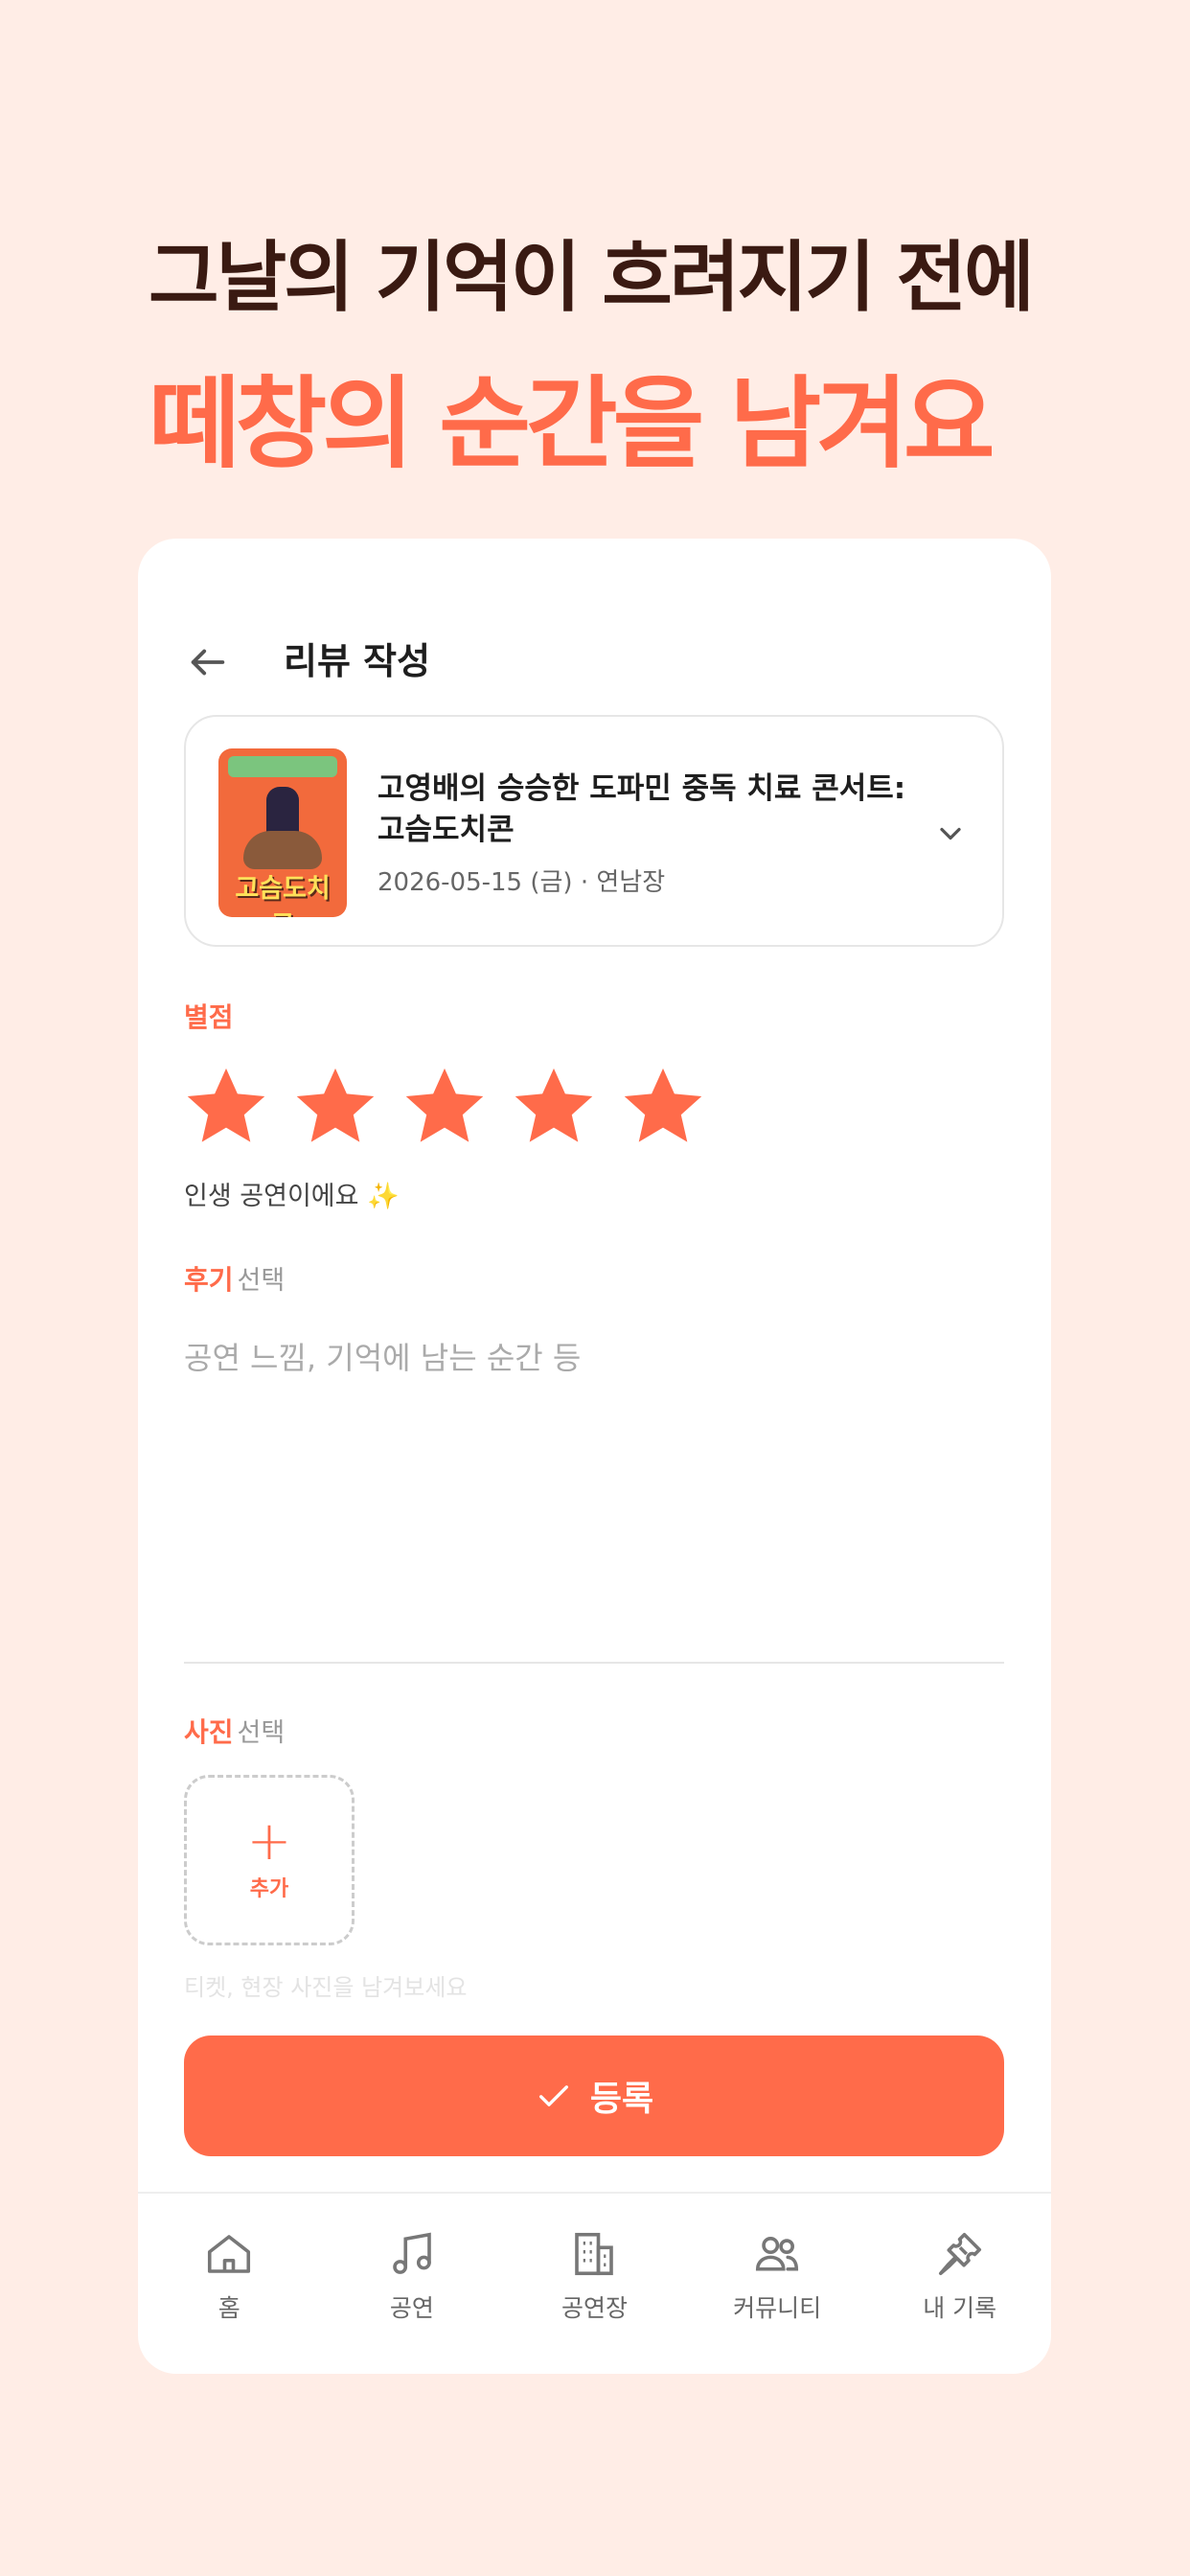  What do you see at coordinates (642, 809) in the screenshot?
I see `performance-title: 고영배의 승승한 도파민 중독 치료 콘서트: 고슴도치콘` at bounding box center [642, 809].